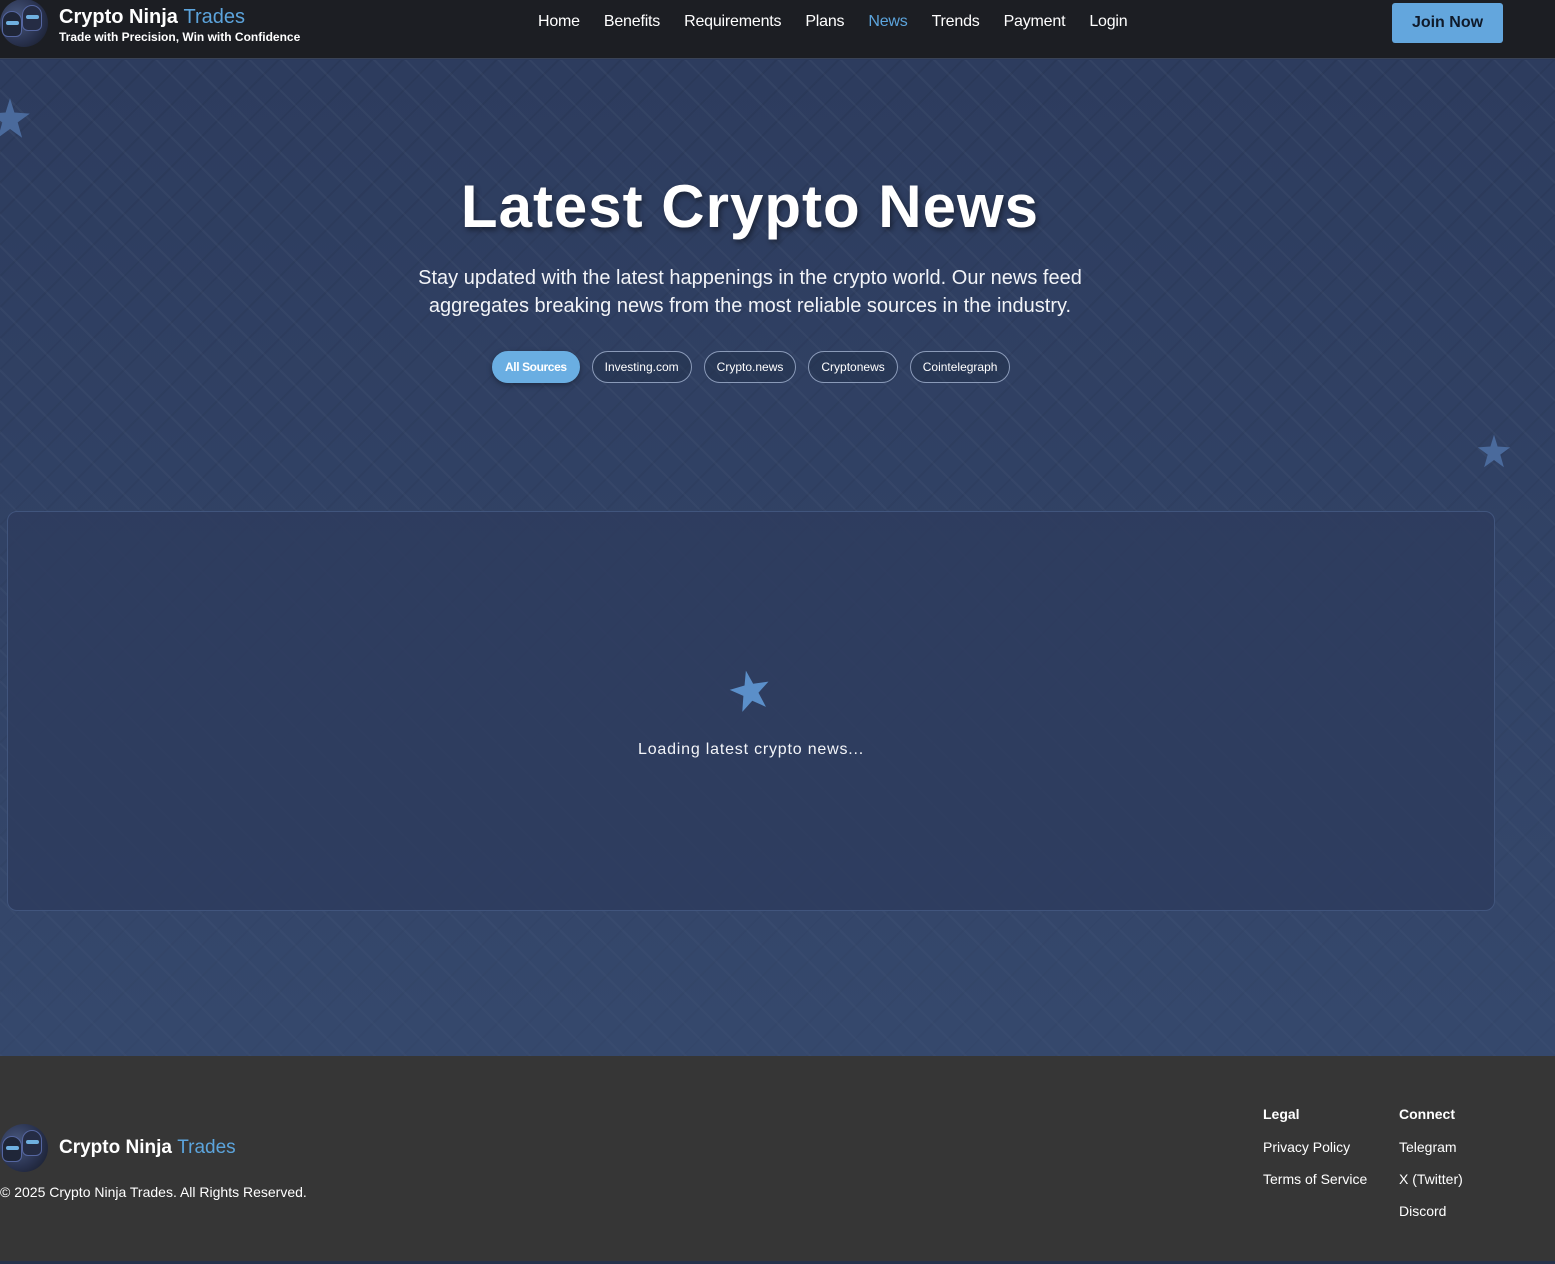  I want to click on privacy-policy-link: Privacy Policy, so click(1315, 1147).